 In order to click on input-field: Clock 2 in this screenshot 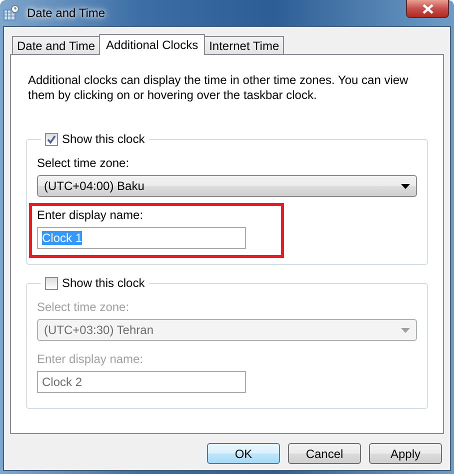, I will do `click(141, 382)`.